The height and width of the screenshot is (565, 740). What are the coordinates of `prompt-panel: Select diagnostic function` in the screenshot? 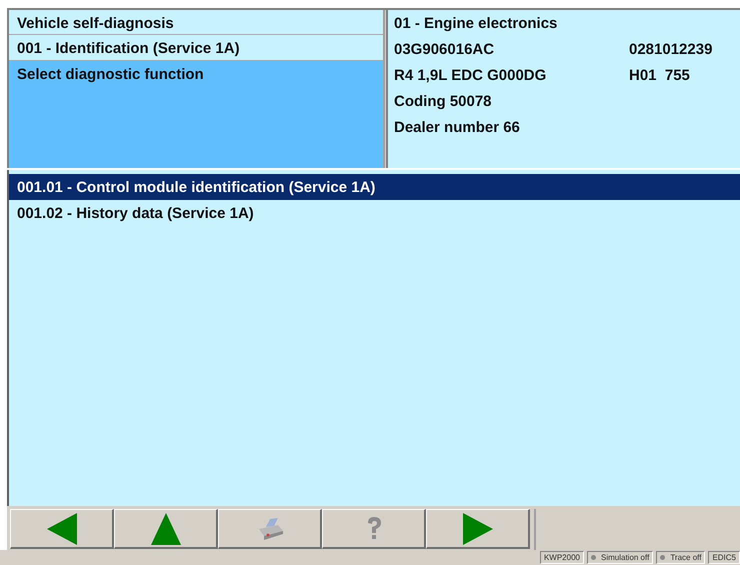 It's located at (196, 114).